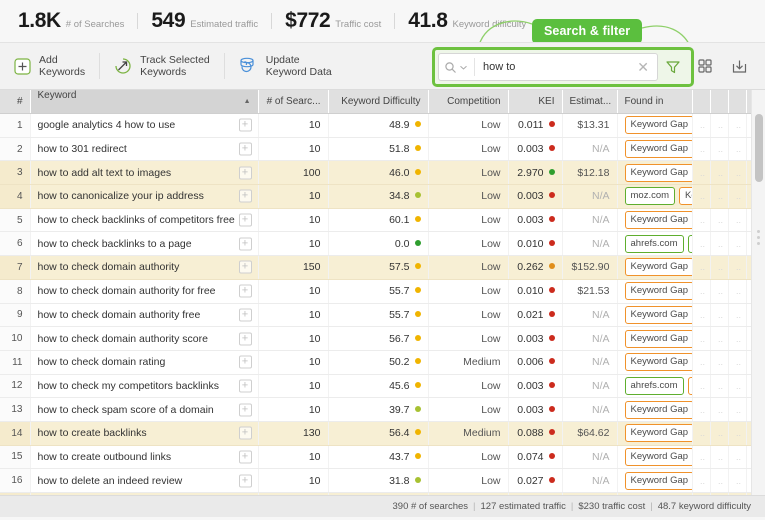  Describe the element at coordinates (144, 338) in the screenshot. I see `keyword-cell: how to check domain authority score +` at that location.